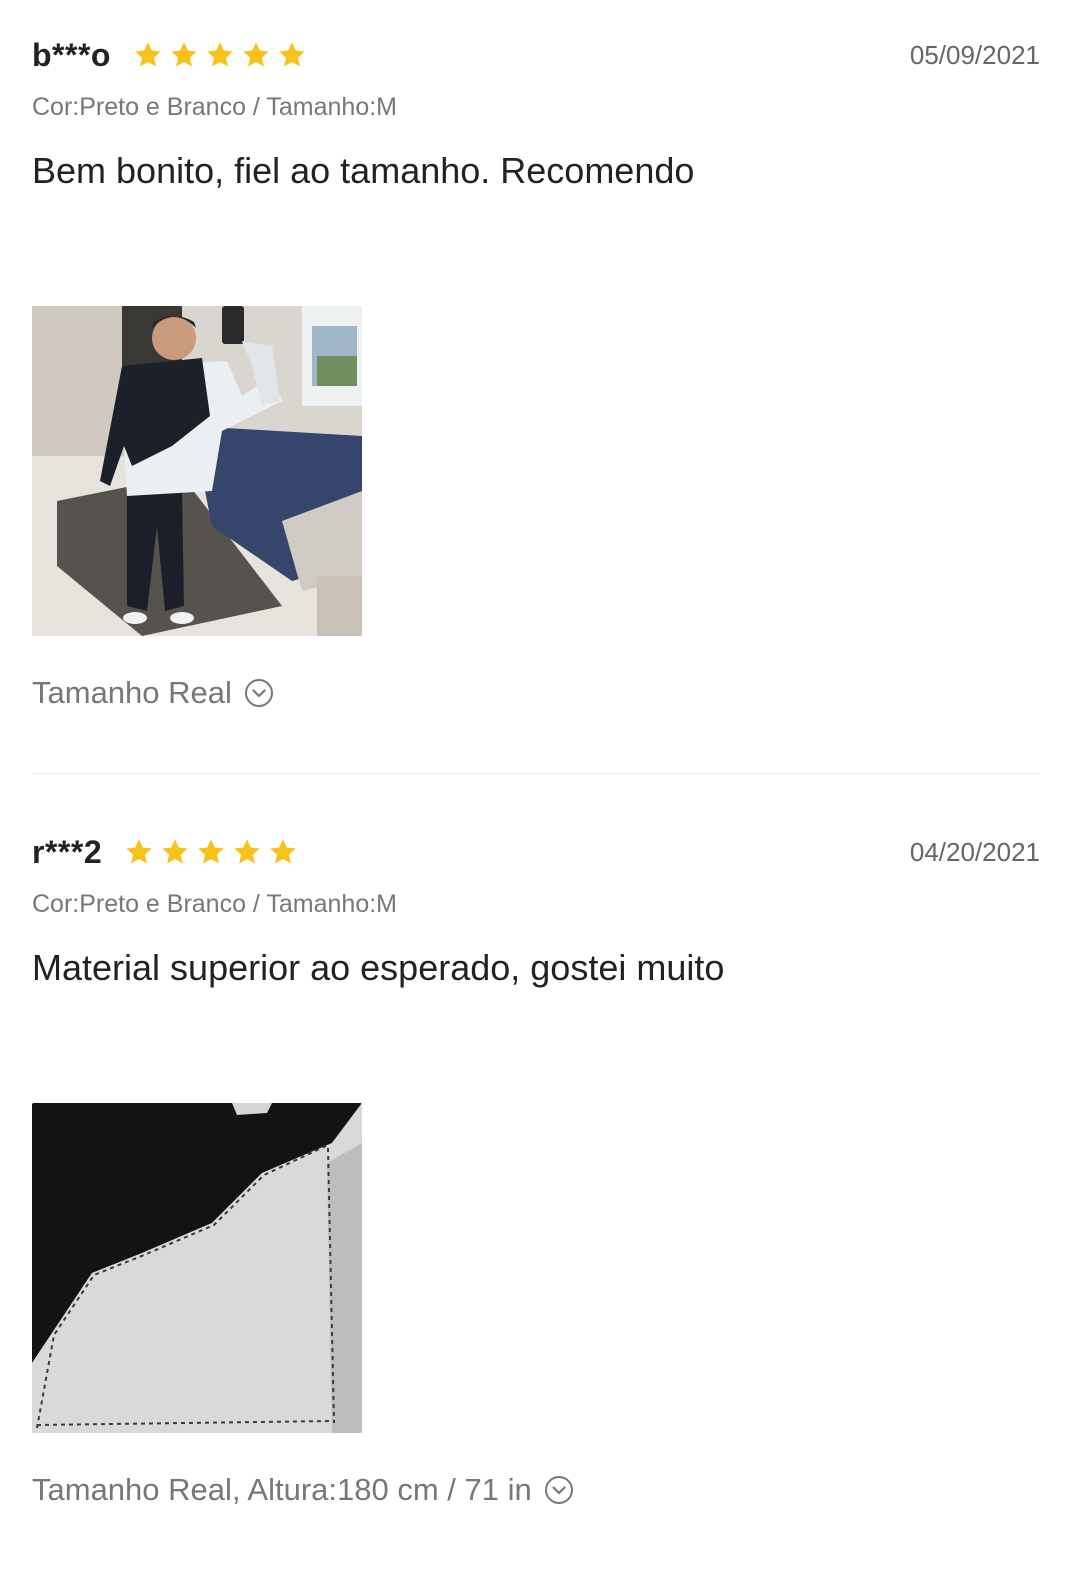 The height and width of the screenshot is (1580, 1080). I want to click on size-fit-toggle: Tamanho Real, so click(153, 693).